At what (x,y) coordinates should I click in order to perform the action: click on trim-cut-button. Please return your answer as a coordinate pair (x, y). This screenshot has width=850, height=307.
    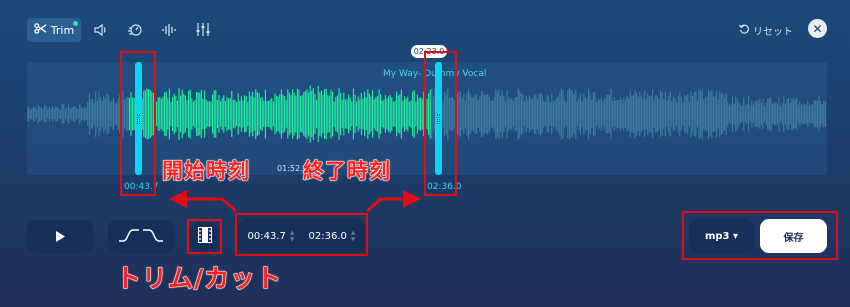
    Looking at the image, I should click on (204, 236).